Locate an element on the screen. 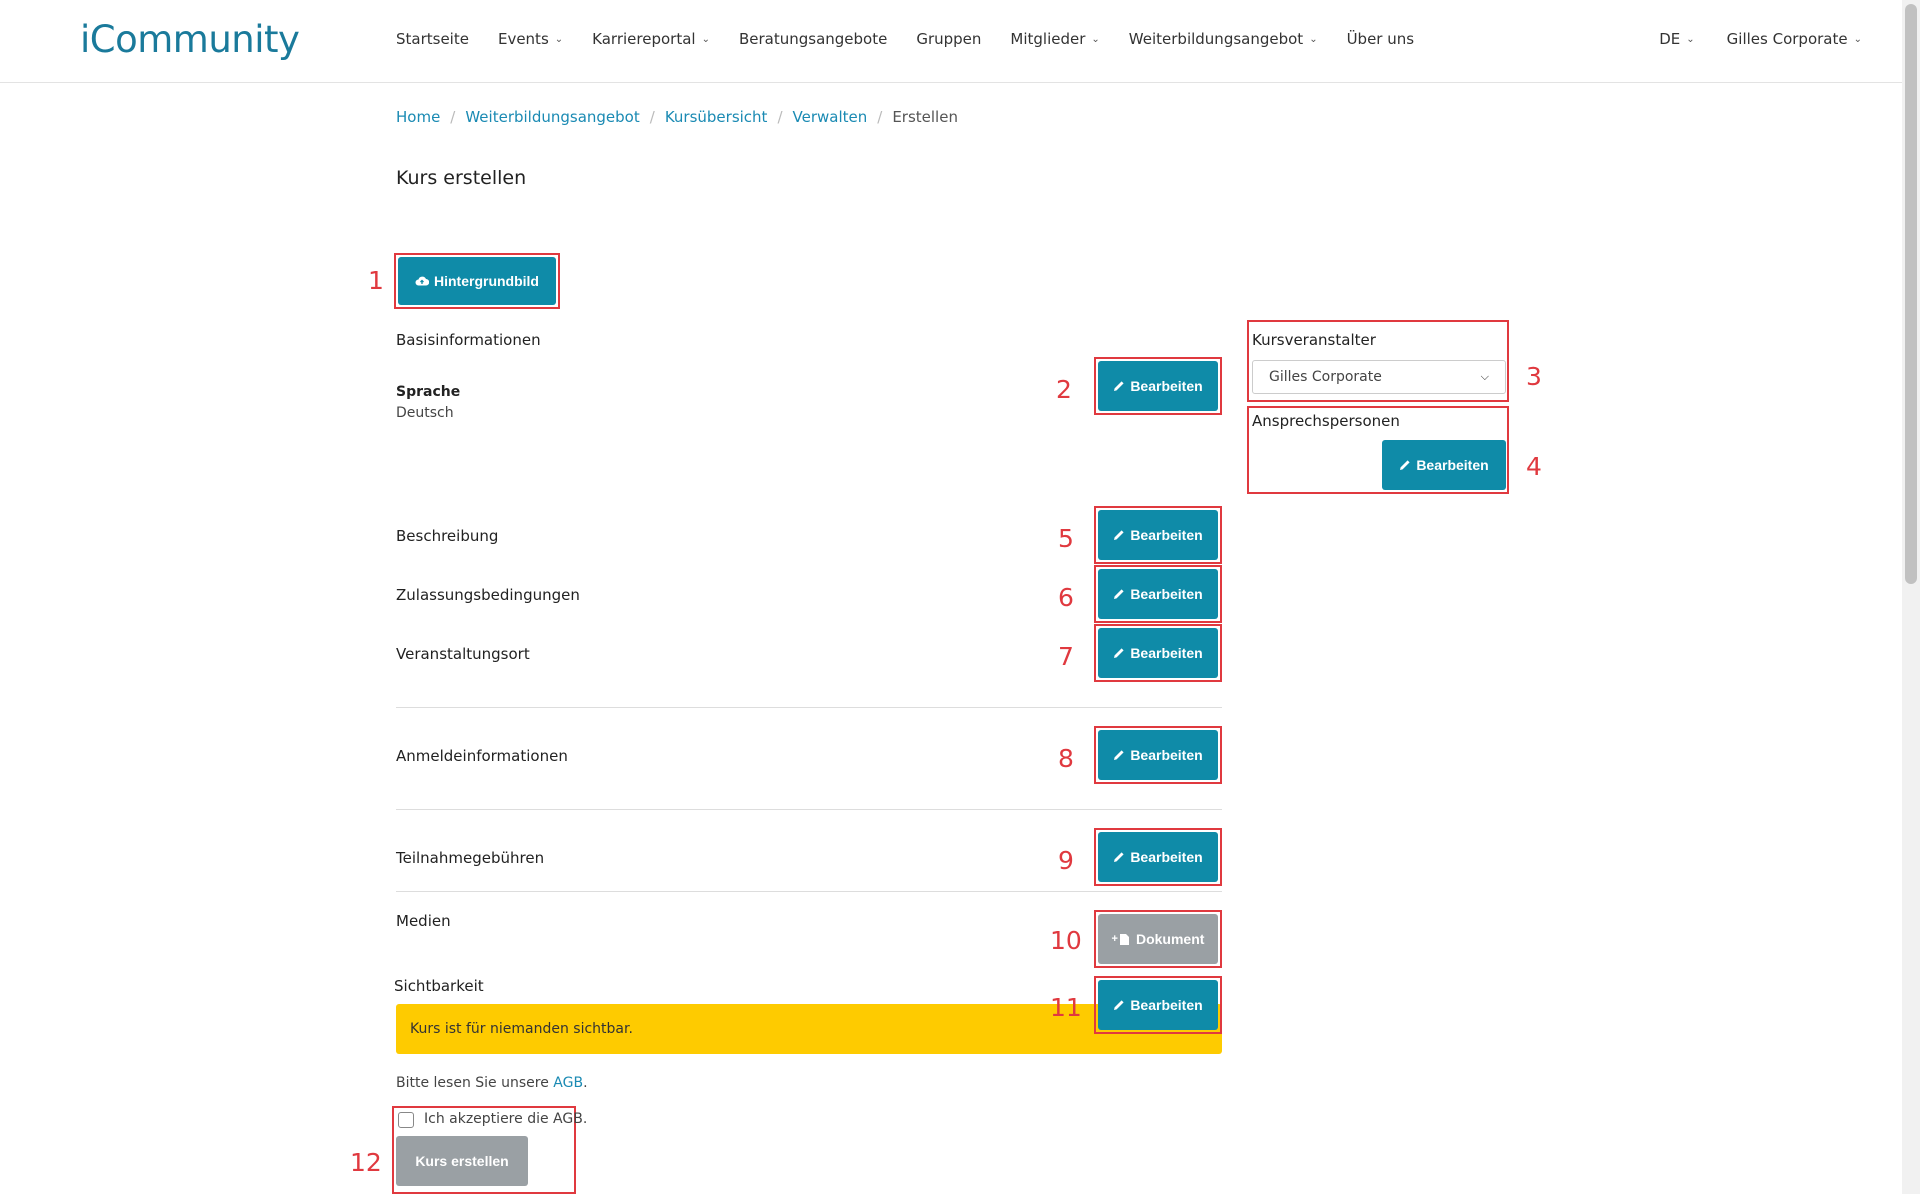 This screenshot has width=1920, height=1194. kurs-erstellen-button: Kurs erstellen is located at coordinates (462, 1161).